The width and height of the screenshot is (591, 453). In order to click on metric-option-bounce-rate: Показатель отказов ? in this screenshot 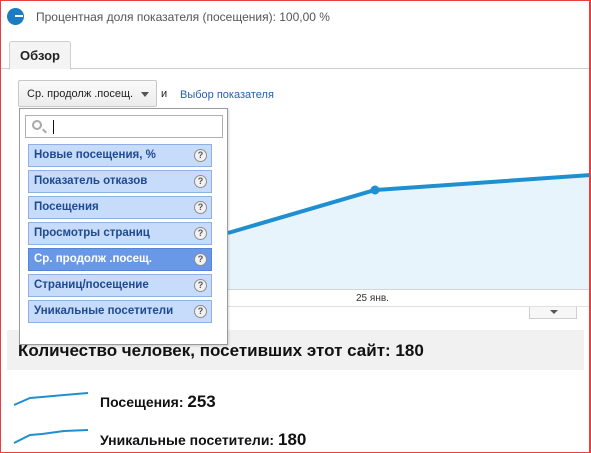, I will do `click(120, 181)`.